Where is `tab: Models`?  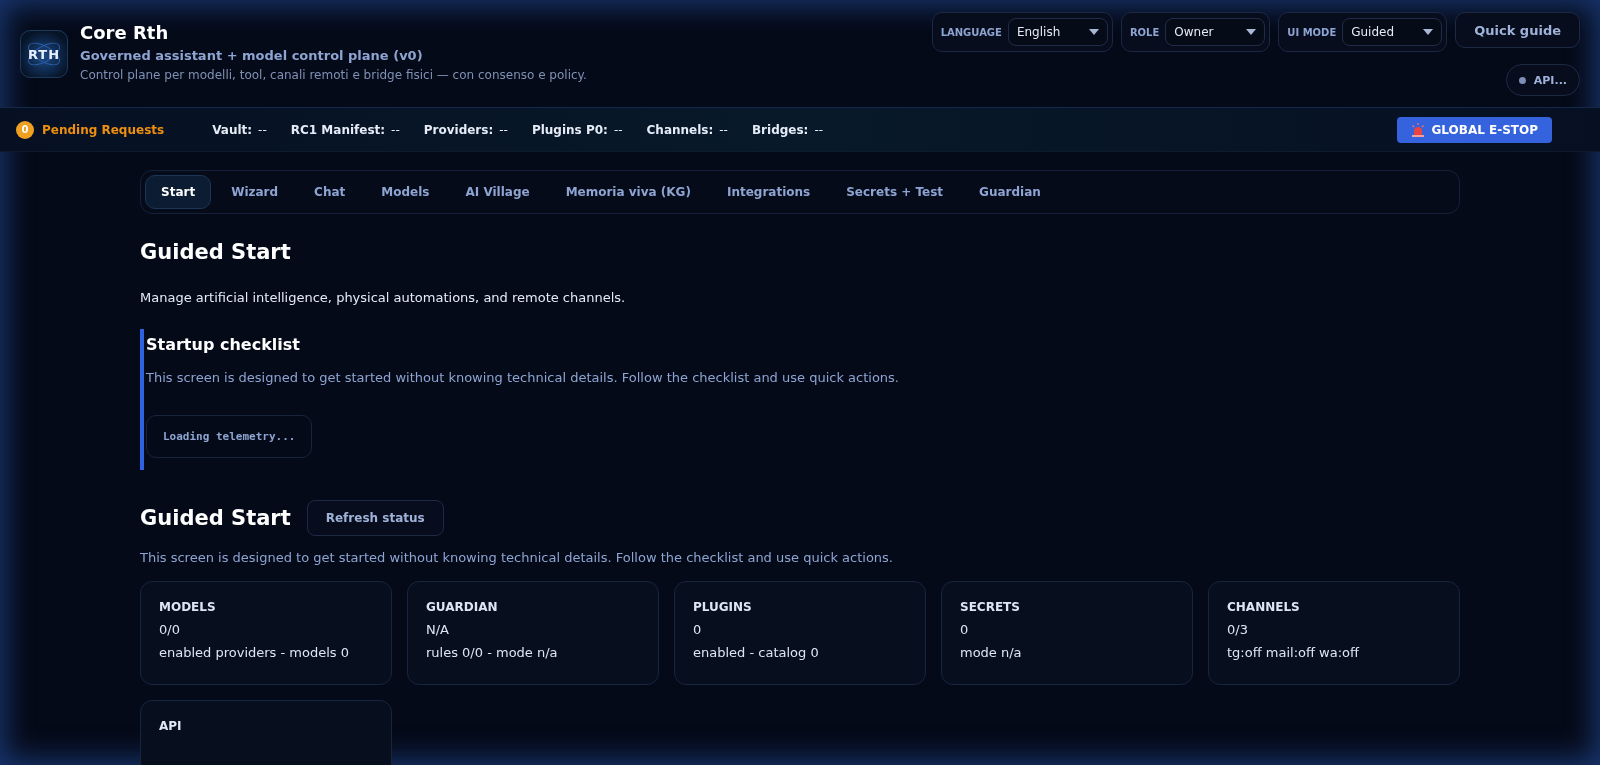
tab: Models is located at coordinates (405, 192).